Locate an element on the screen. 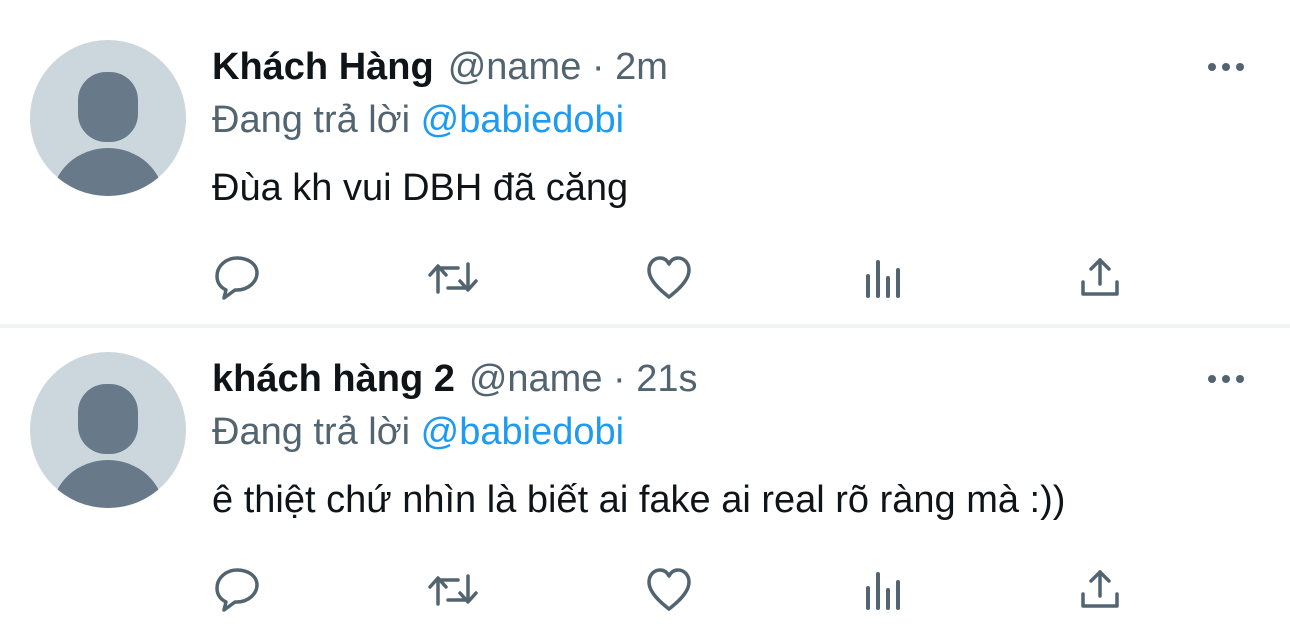  display-name: khách hàng 2 is located at coordinates (333, 379).